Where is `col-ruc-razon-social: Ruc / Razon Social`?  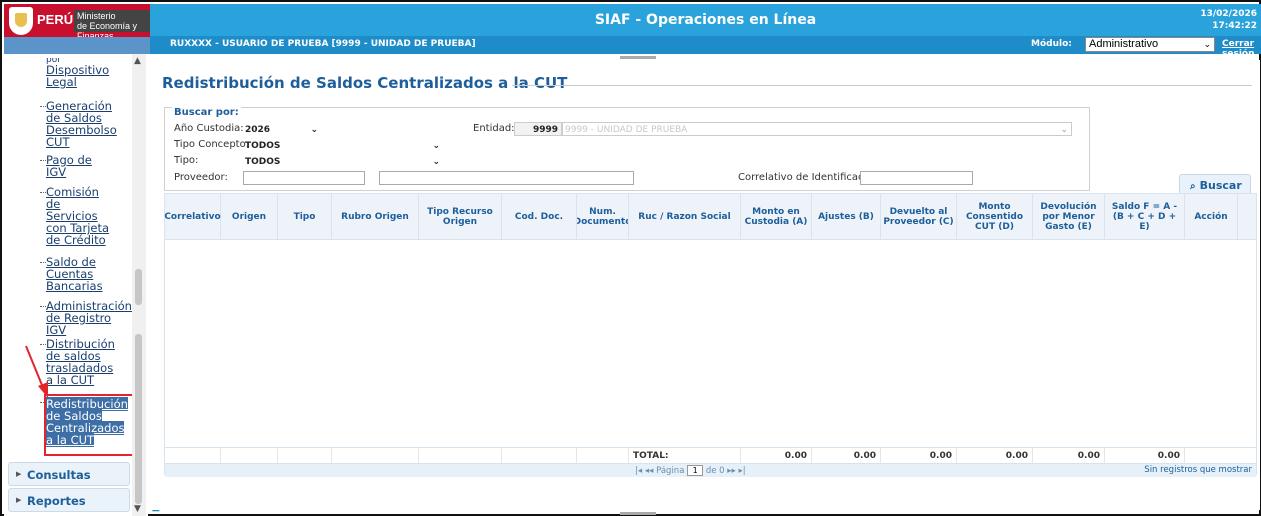
col-ruc-razon-social: Ruc / Razon Social is located at coordinates (685, 217).